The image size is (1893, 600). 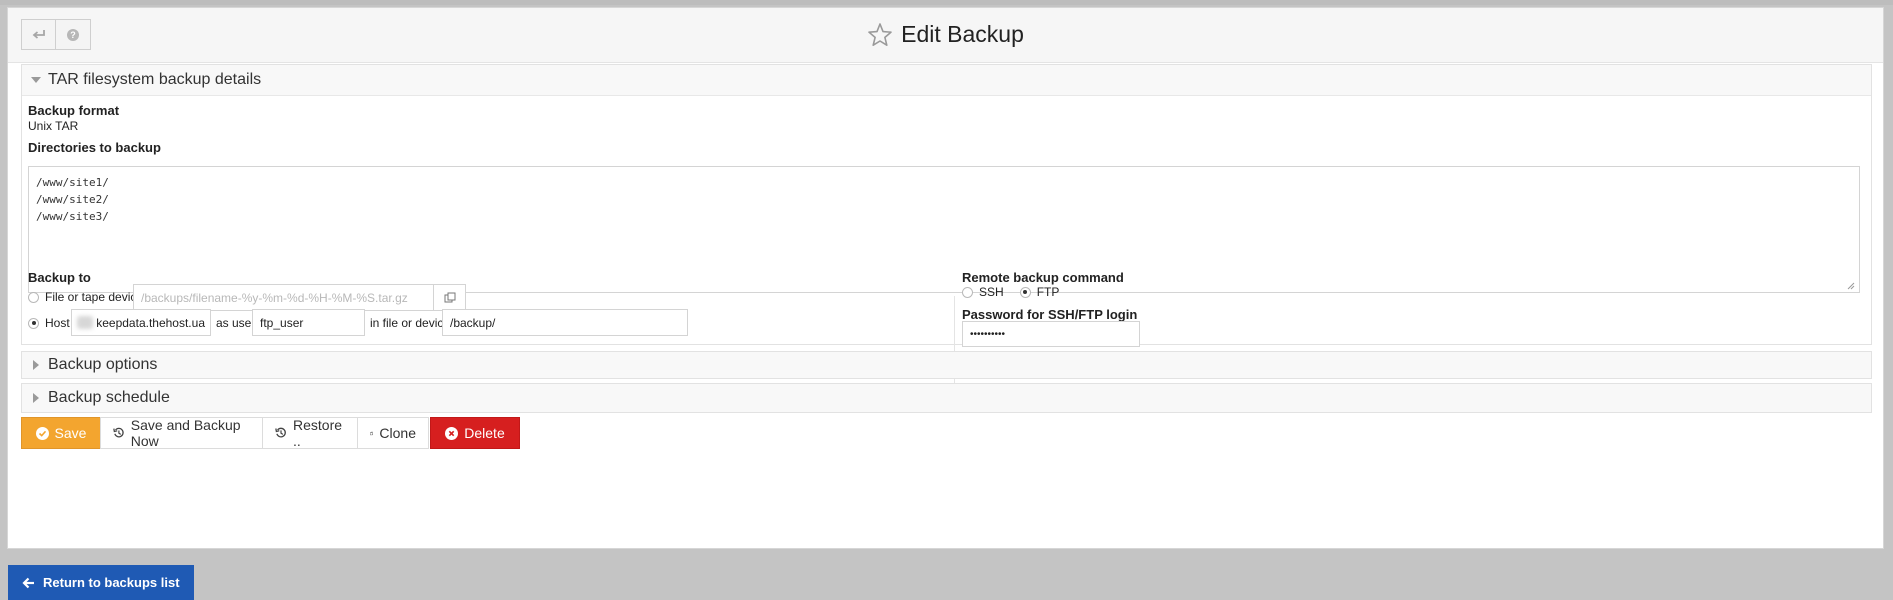 I want to click on arrow-left-icon, so click(x=28, y=582).